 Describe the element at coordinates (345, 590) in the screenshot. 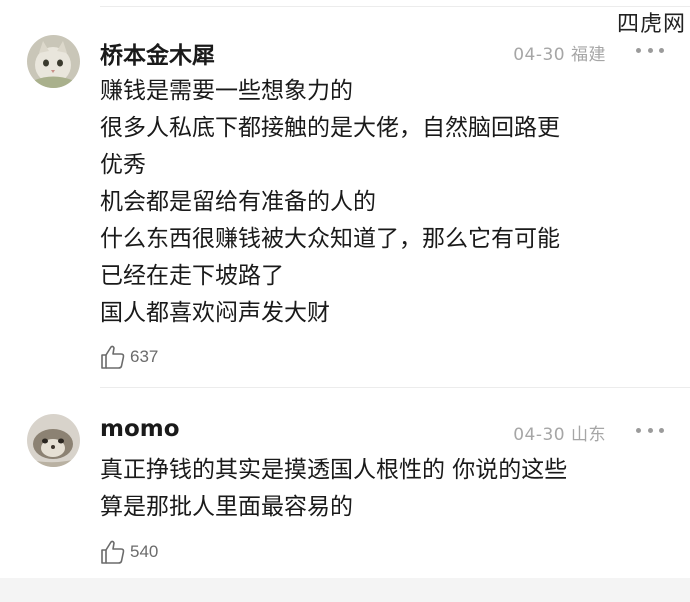

I see `bottom-separator` at that location.